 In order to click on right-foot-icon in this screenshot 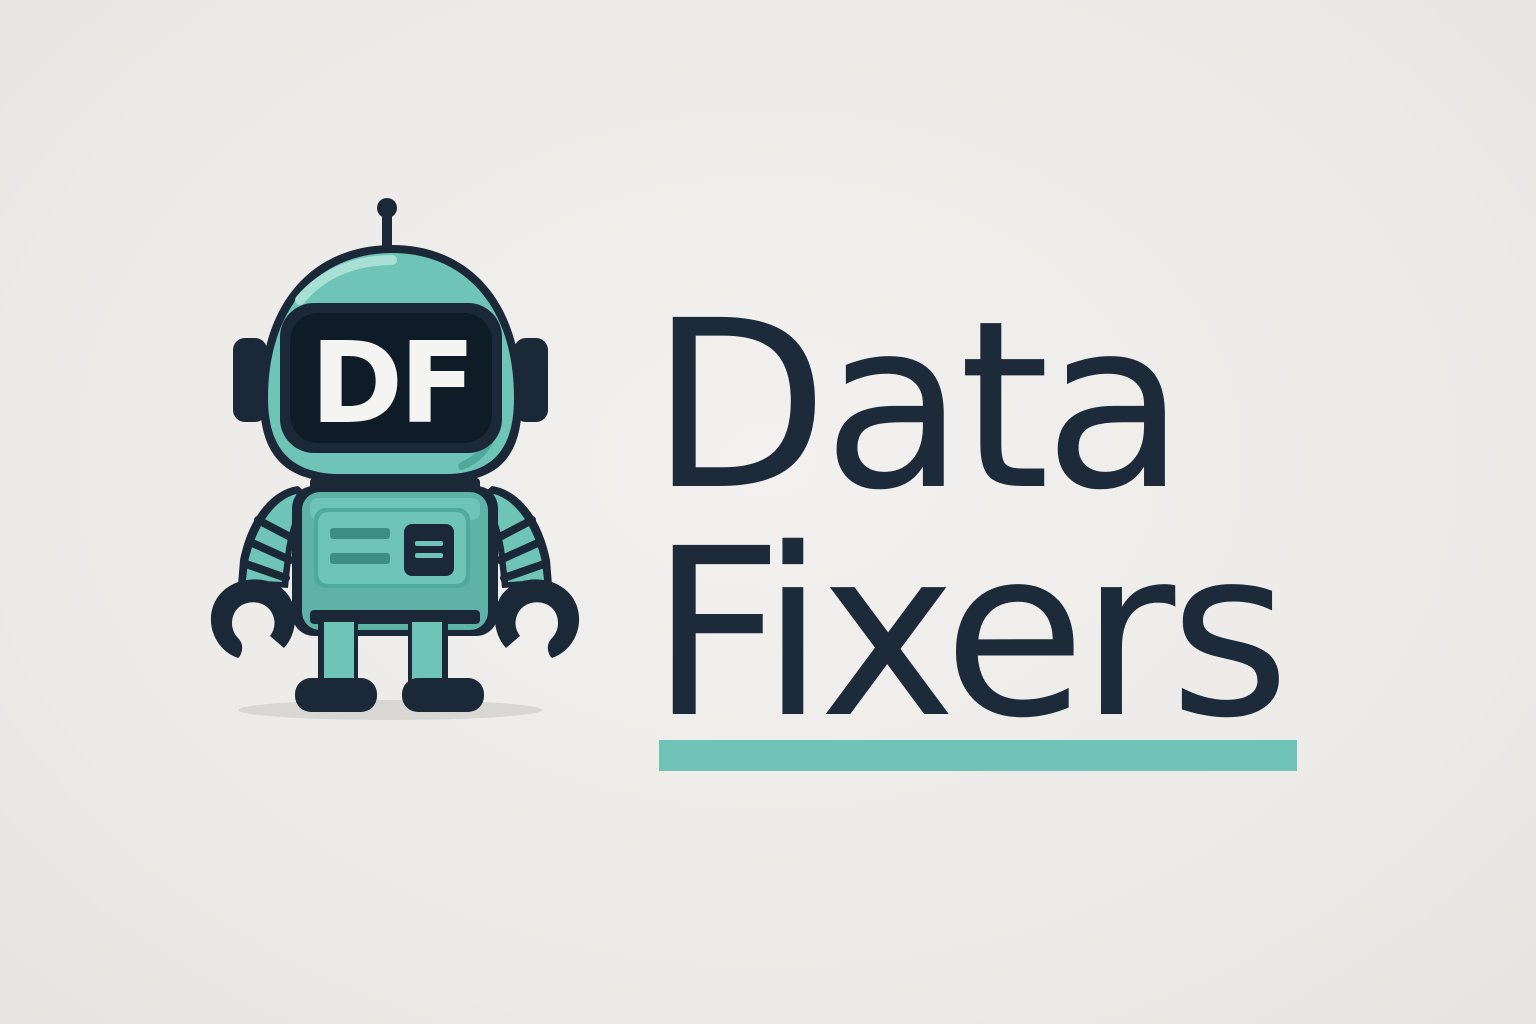, I will do `click(443, 695)`.